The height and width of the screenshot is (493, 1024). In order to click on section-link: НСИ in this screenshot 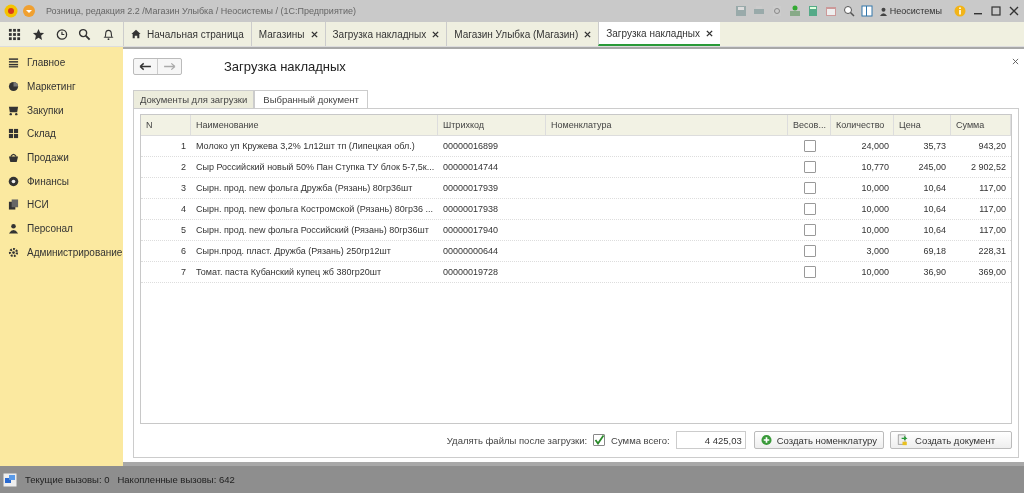, I will do `click(38, 205)`.